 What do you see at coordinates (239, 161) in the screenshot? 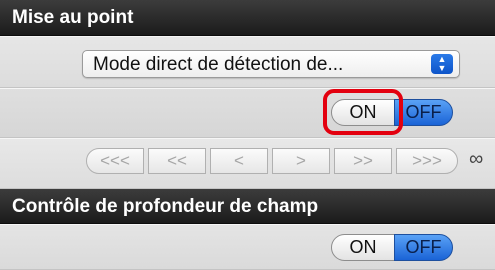
I see `focus-near-small-button: <` at bounding box center [239, 161].